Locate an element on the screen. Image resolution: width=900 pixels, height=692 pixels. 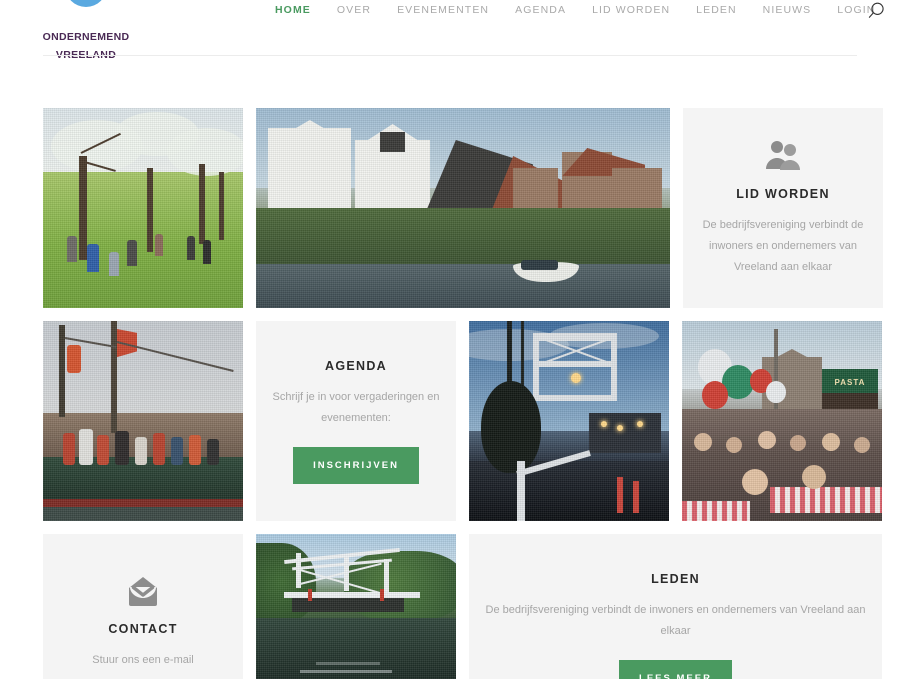
photo-orchard is located at coordinates (143, 208).